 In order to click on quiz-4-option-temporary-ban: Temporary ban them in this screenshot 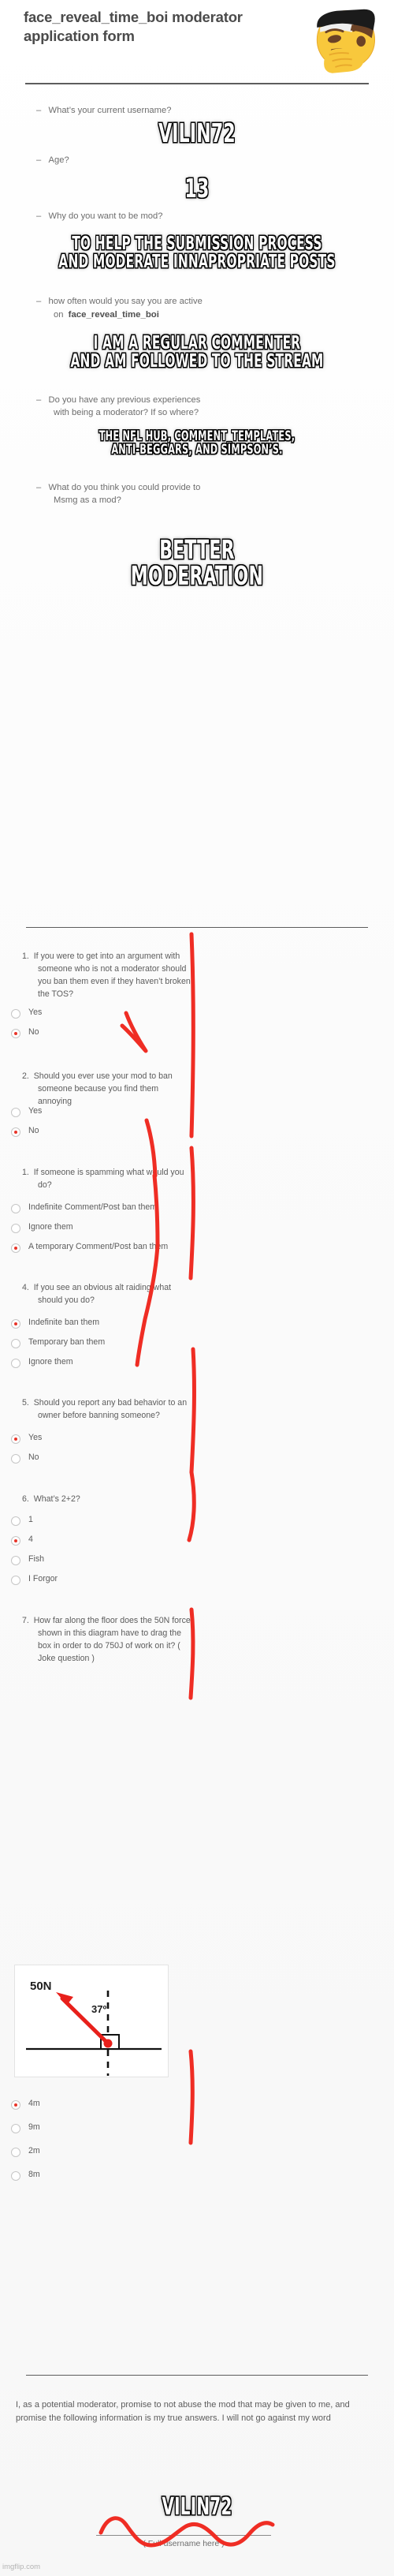, I will do `click(106, 1344)`.